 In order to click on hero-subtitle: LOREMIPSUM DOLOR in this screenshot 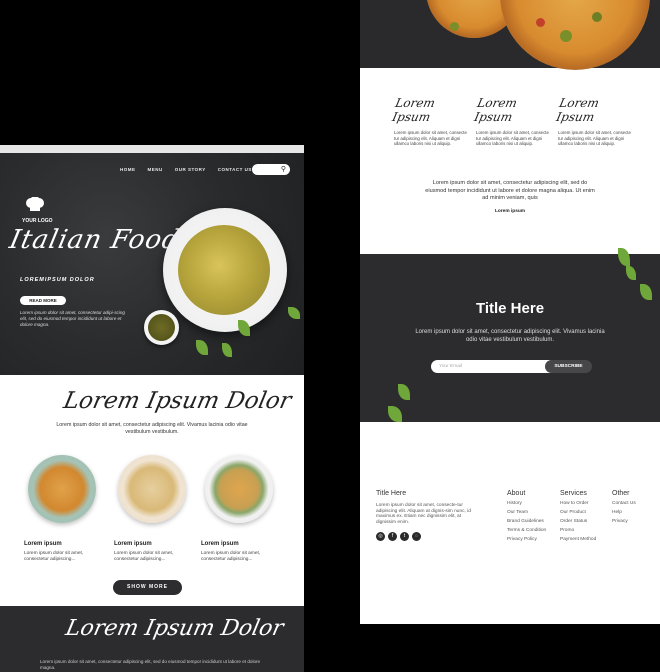, I will do `click(57, 280)`.